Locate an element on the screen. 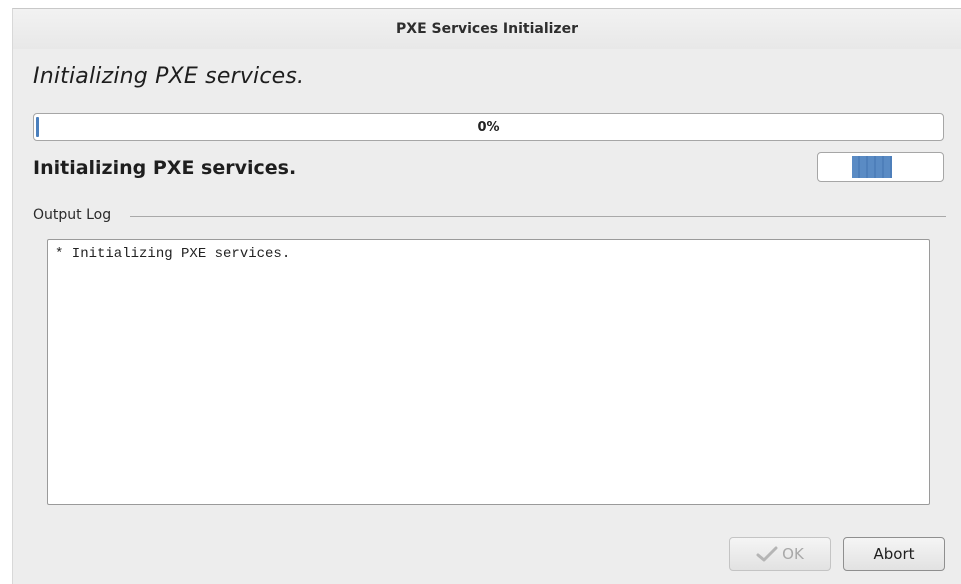 The height and width of the screenshot is (584, 961). activity-indicator is located at coordinates (880, 167).